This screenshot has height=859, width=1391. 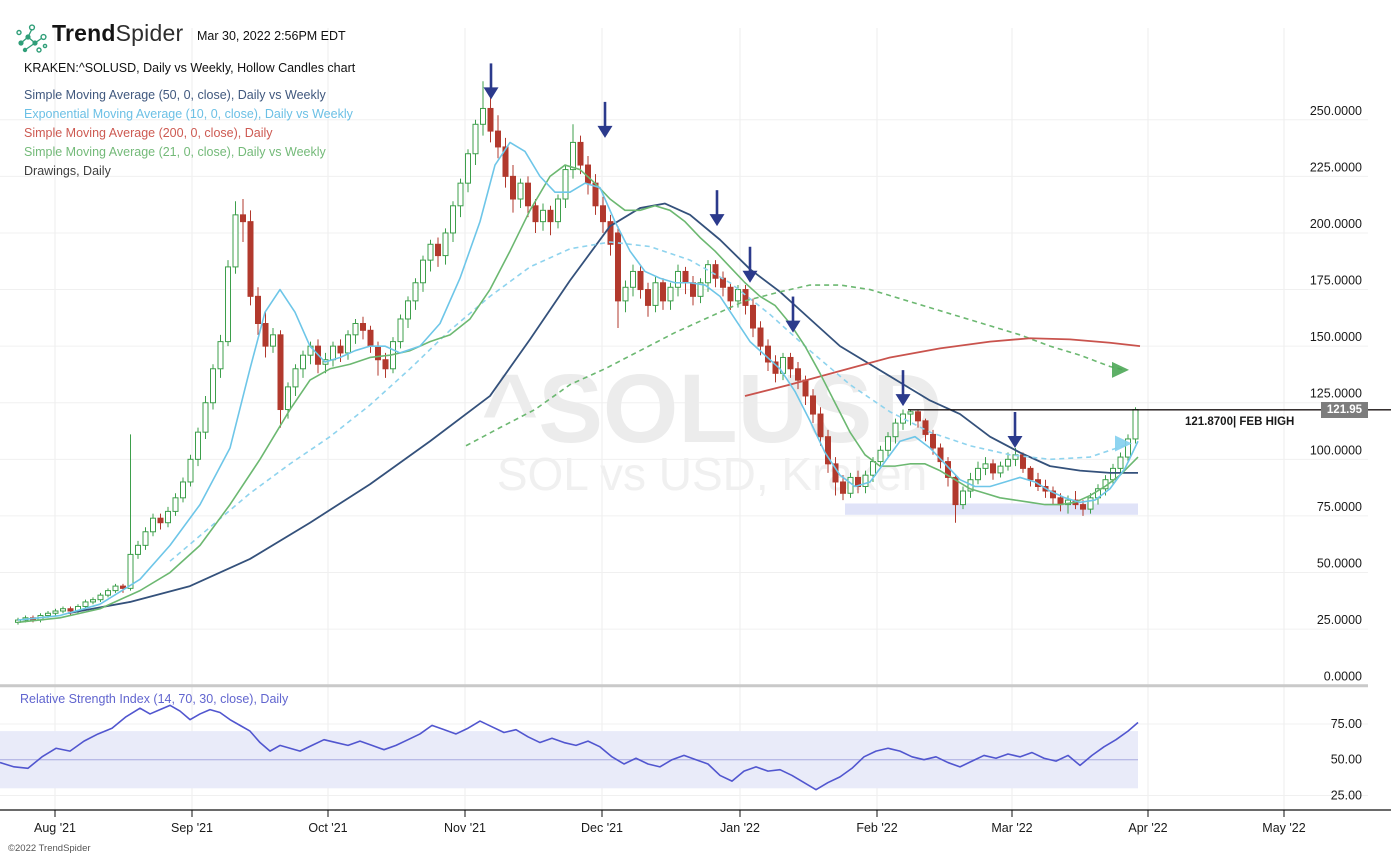 I want to click on svg-text: 50.00, so click(x=1346, y=760).